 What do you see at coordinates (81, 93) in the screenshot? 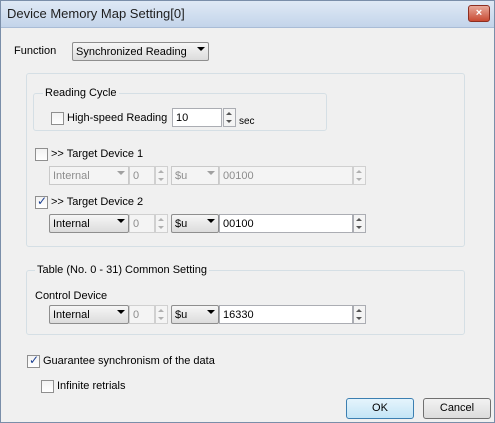
I see `reading-cycle-label: Reading Cycle` at bounding box center [81, 93].